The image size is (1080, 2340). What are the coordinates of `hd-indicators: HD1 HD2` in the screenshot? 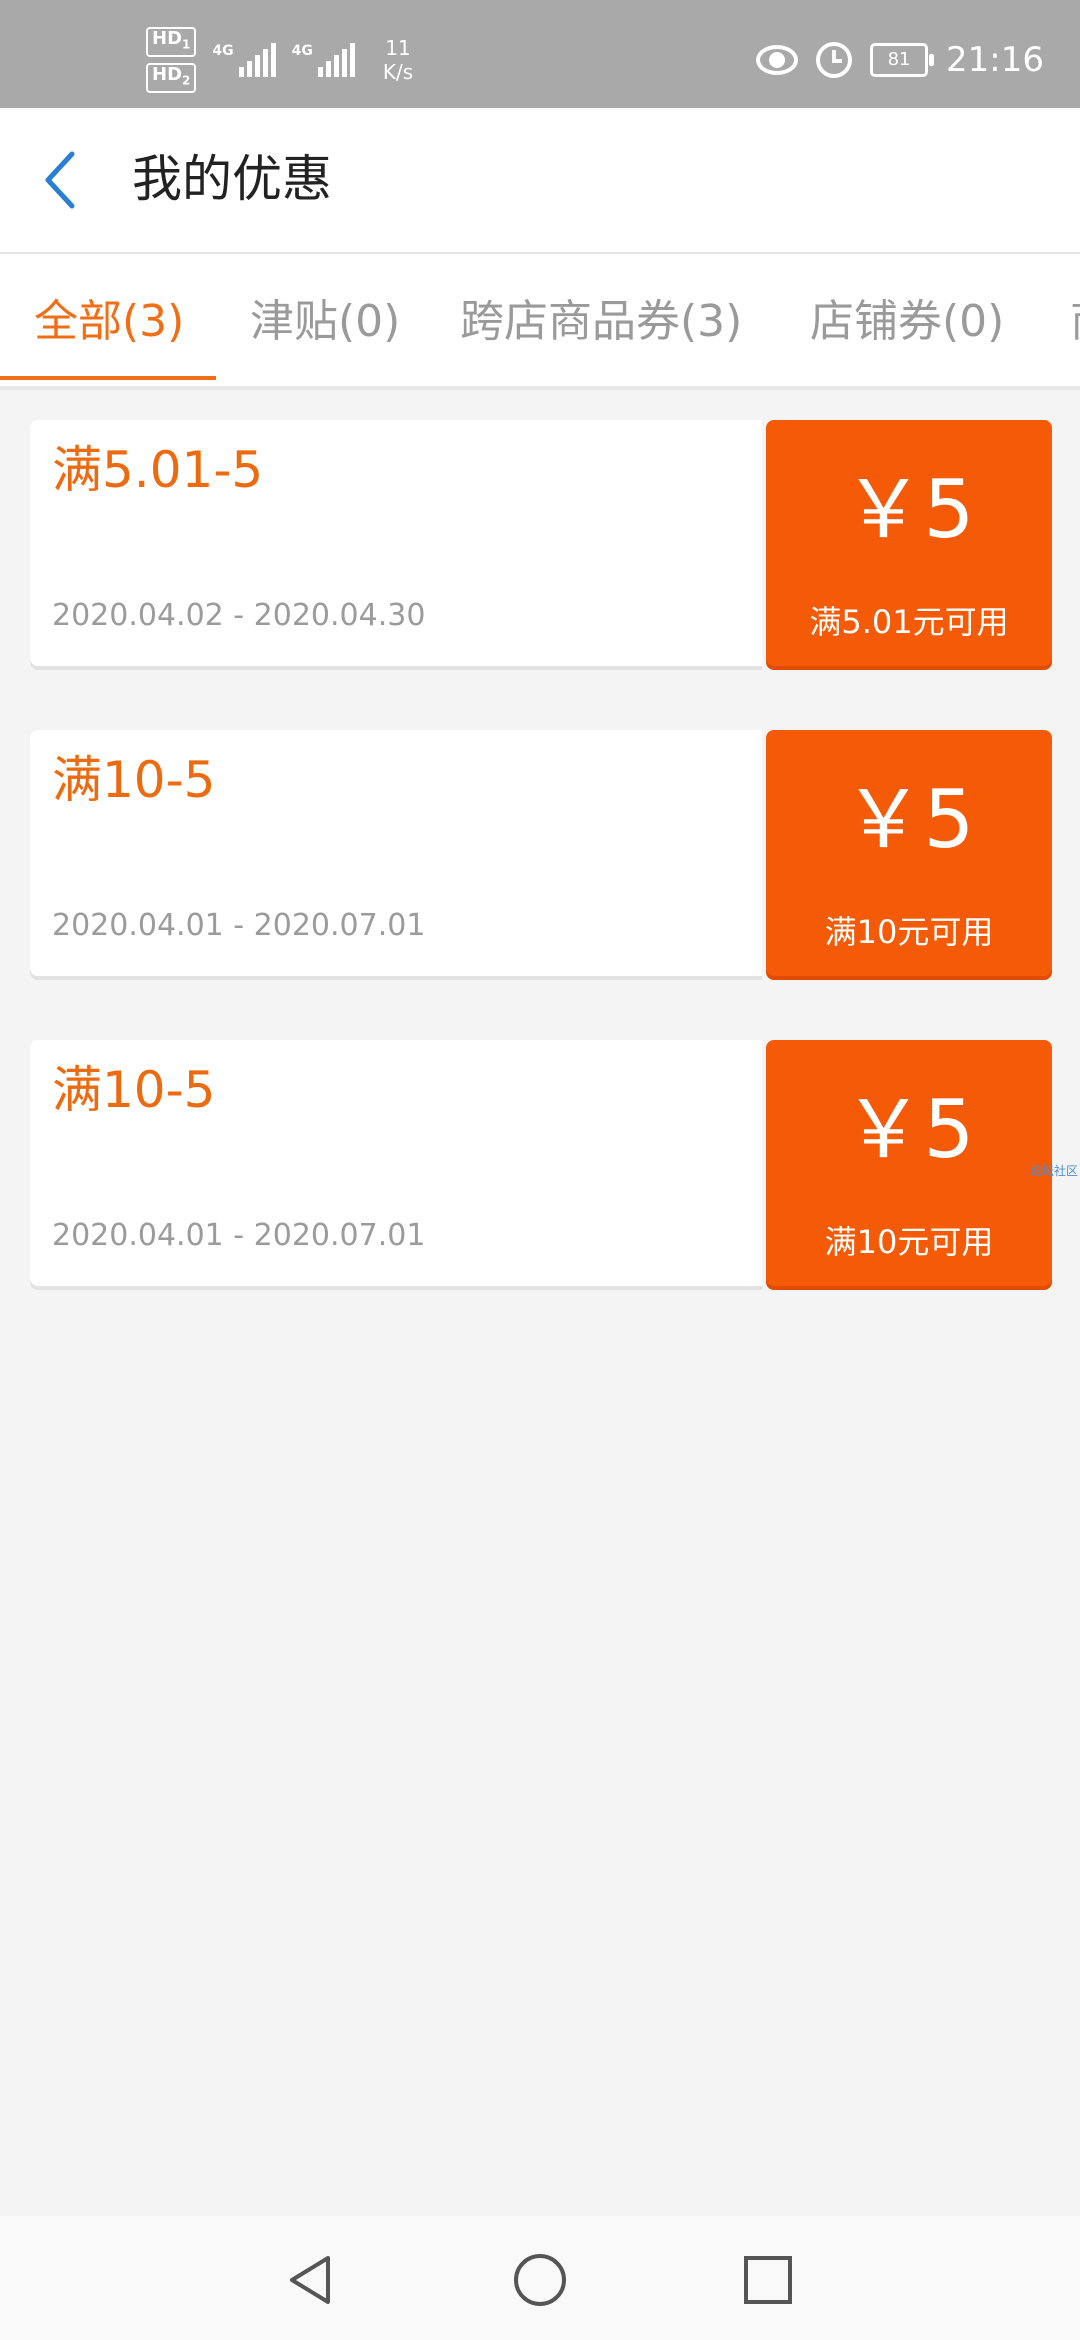 It's located at (171, 60).